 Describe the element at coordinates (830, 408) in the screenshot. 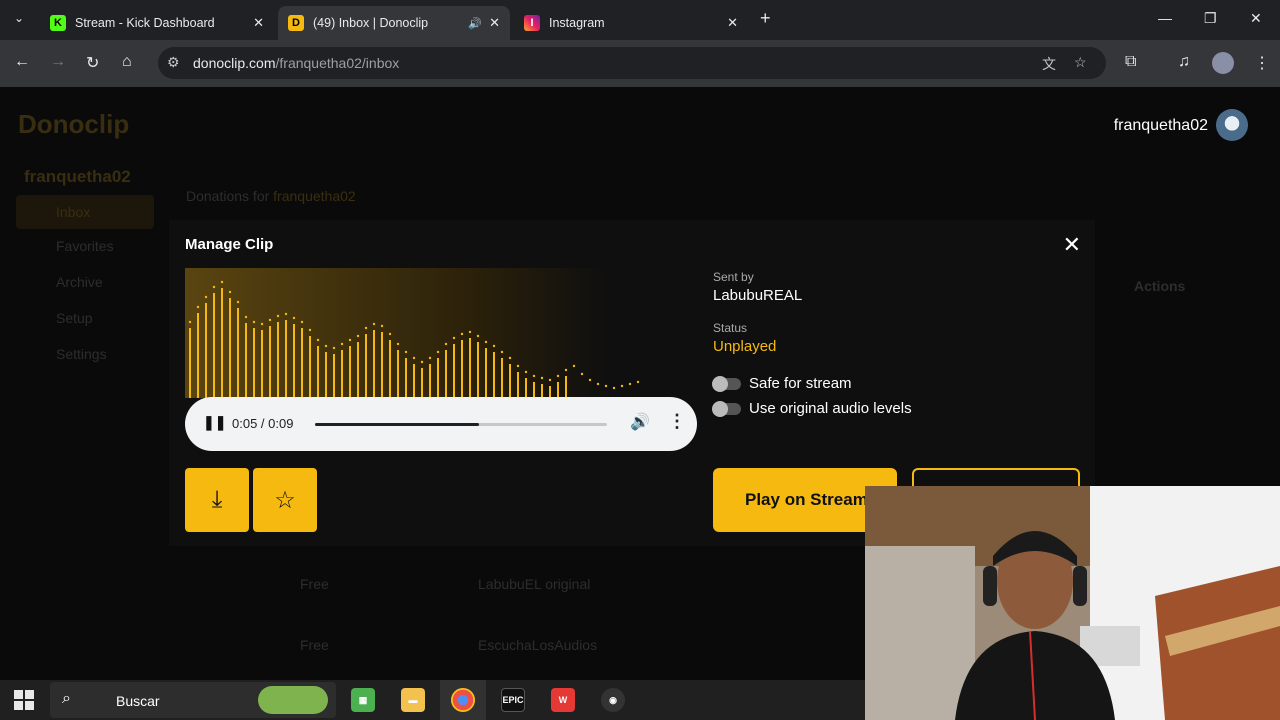

I see `toggle-label: Use original audio levels` at that location.